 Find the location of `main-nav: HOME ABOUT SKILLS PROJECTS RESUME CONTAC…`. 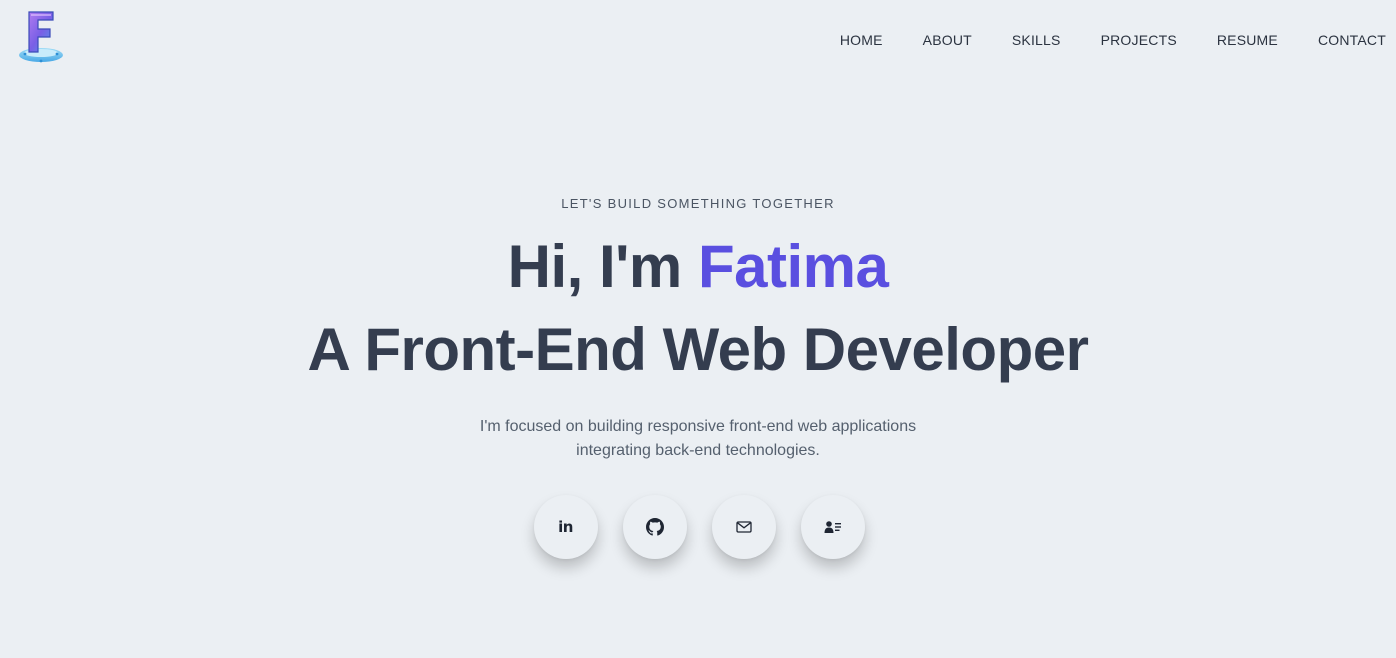

main-nav: HOME ABOUT SKILLS PROJECTS RESUME CONTAC… is located at coordinates (1093, 40).